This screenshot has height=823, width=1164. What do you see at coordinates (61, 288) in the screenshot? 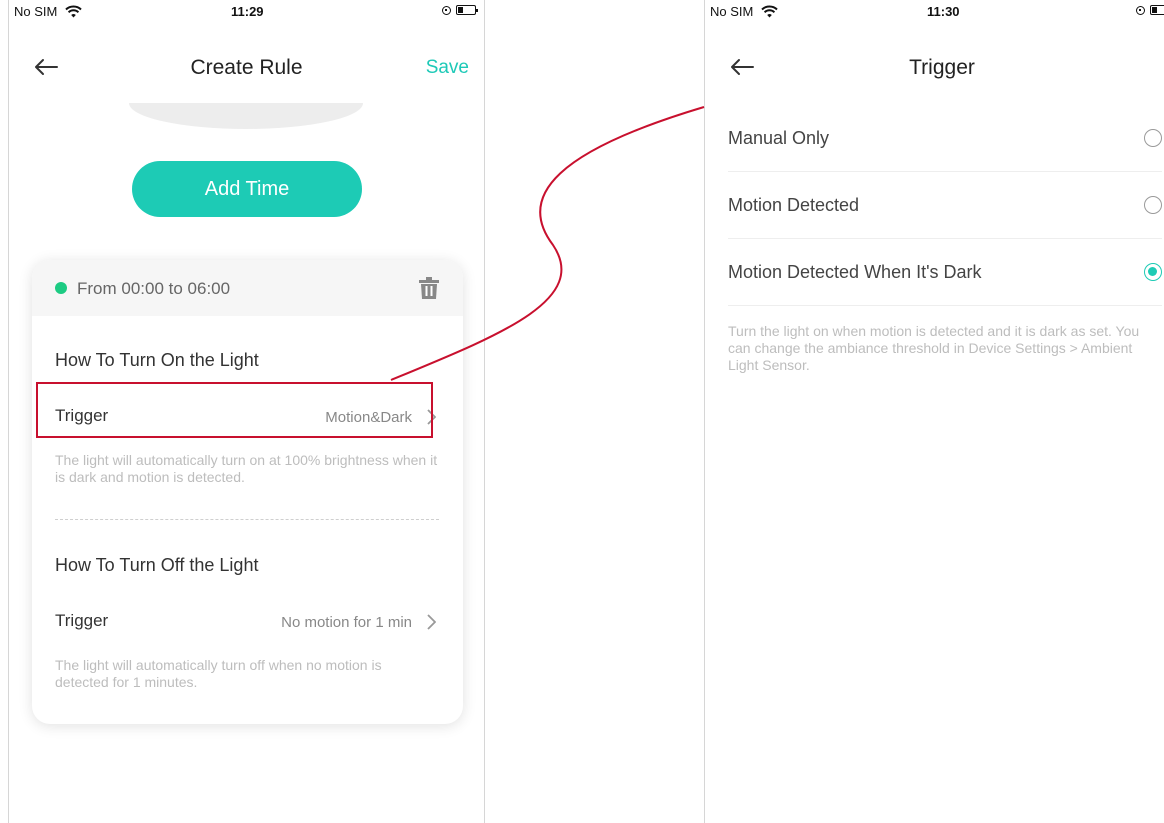
I see `active-status-dot` at bounding box center [61, 288].